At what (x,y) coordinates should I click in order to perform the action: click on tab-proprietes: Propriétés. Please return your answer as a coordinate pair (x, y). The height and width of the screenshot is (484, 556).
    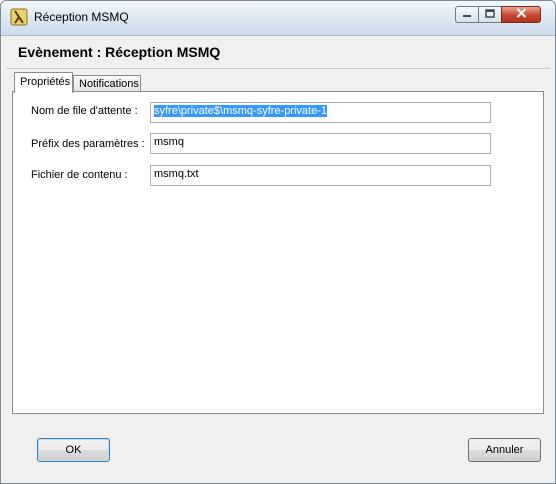
    Looking at the image, I should click on (43, 82).